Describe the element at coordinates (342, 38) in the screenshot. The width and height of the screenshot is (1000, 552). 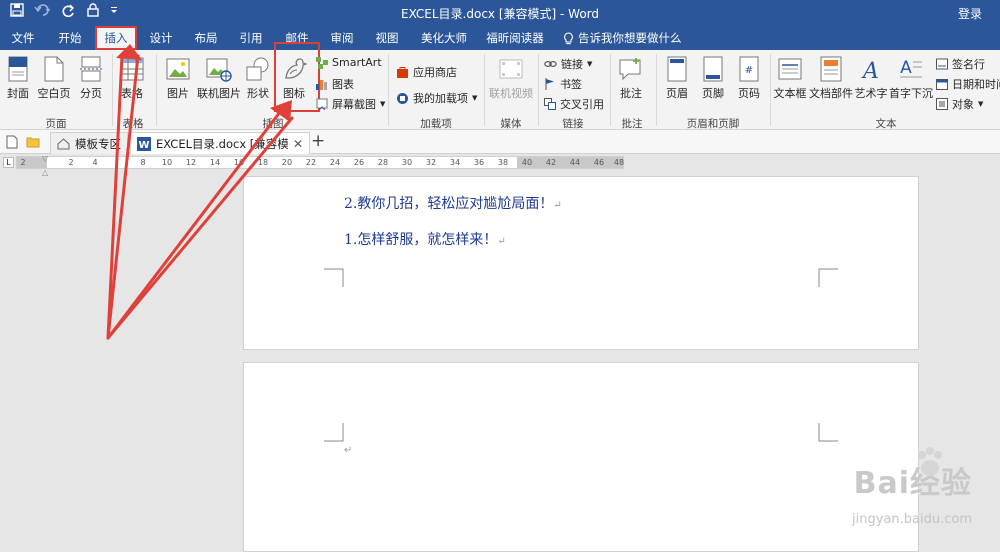
I see `tab-review: 审阅` at that location.